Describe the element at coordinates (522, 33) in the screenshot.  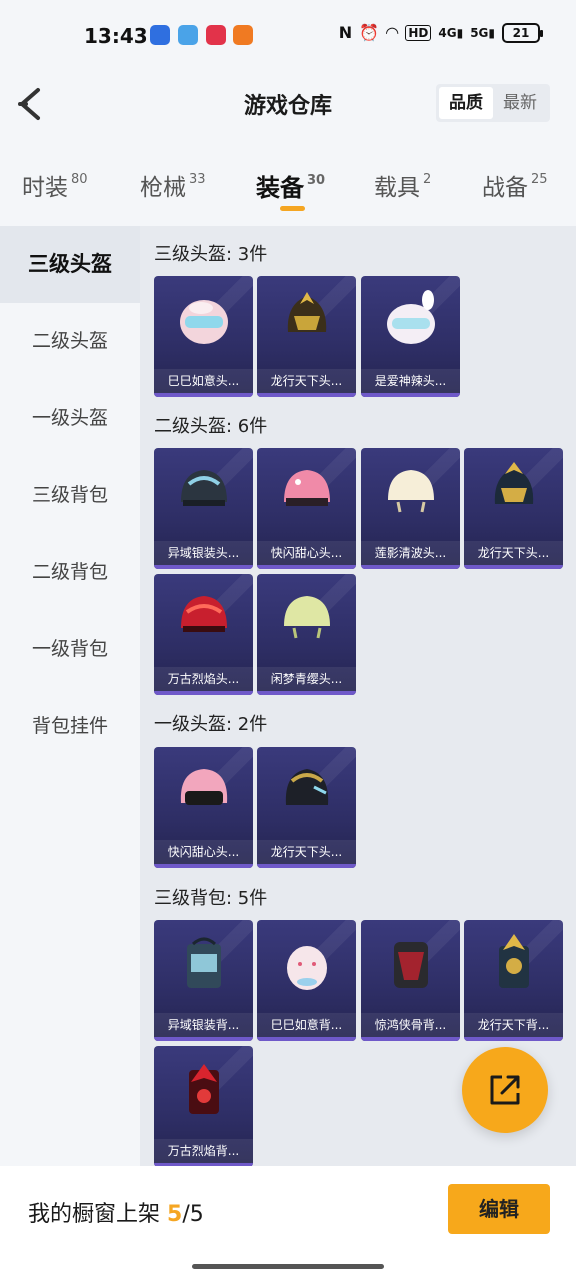
I see `battery-icon: 21` at that location.